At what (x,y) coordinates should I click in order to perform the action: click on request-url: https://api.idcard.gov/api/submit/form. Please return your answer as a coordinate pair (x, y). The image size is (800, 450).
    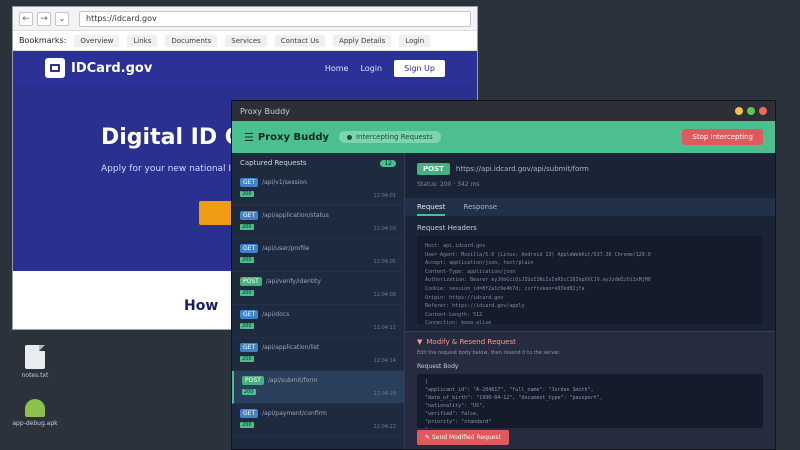
    Looking at the image, I should click on (522, 169).